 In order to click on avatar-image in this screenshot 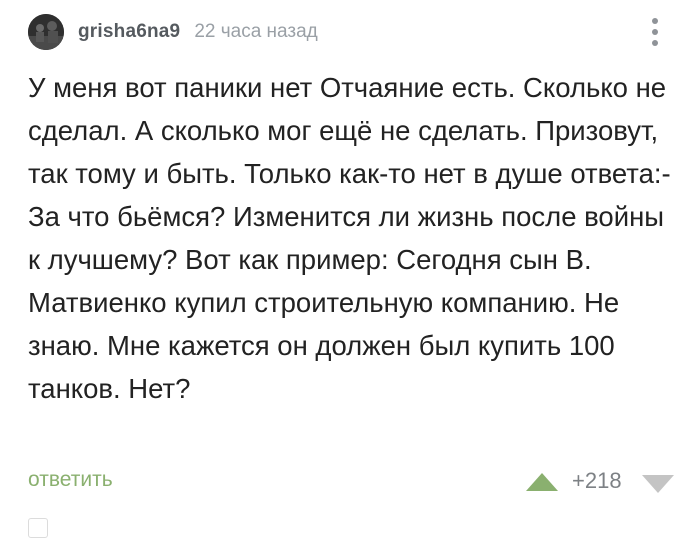, I will do `click(46, 32)`.